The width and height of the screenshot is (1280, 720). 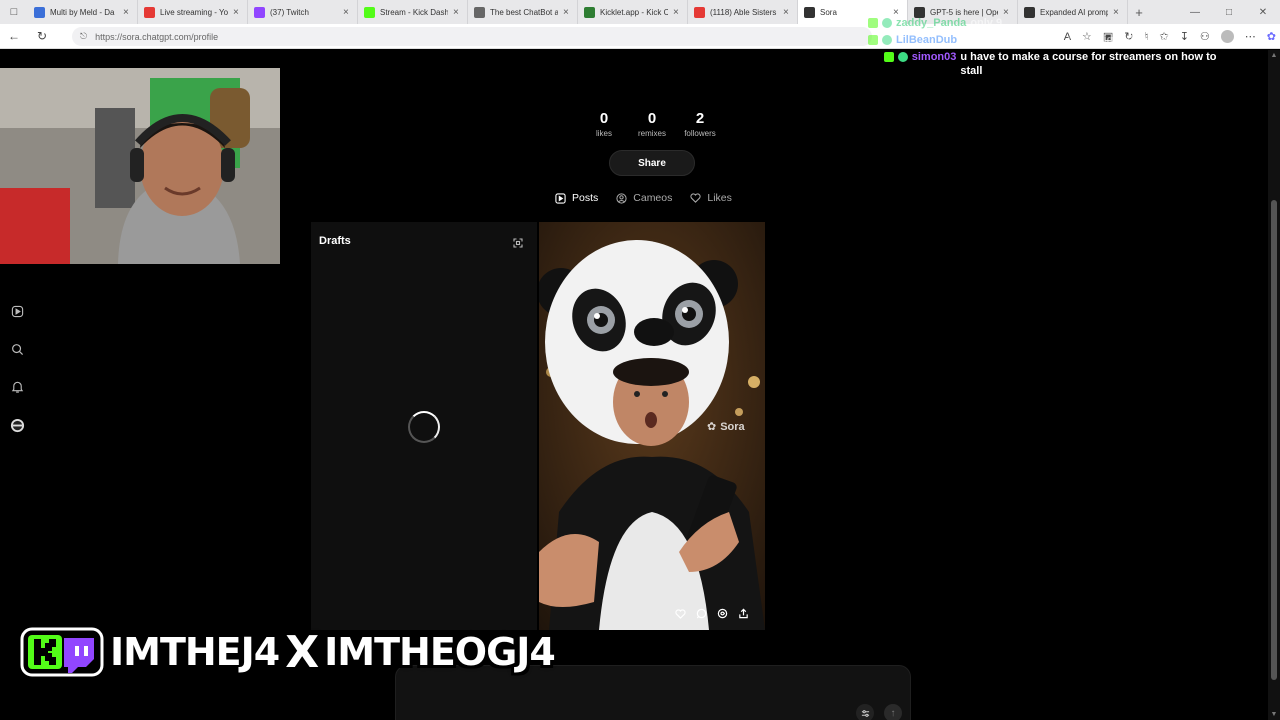 What do you see at coordinates (1058, 23) in the screenshot?
I see `chat-message: zaddy_Panda only 9` at bounding box center [1058, 23].